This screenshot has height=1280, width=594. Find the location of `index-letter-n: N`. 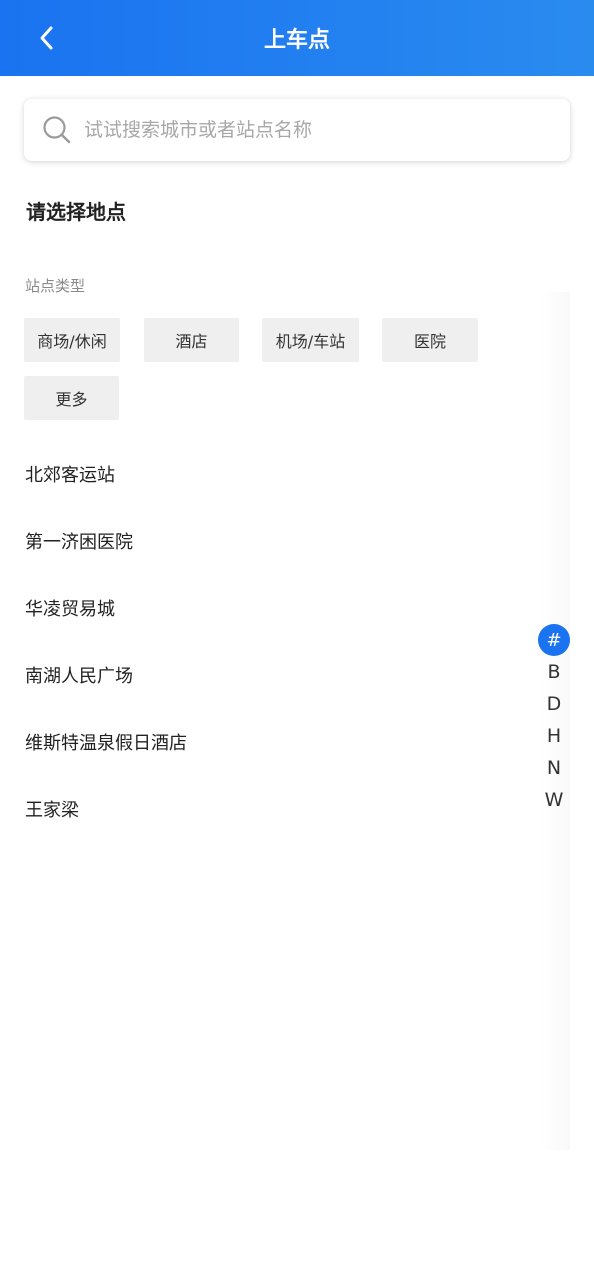

index-letter-n: N is located at coordinates (554, 768).